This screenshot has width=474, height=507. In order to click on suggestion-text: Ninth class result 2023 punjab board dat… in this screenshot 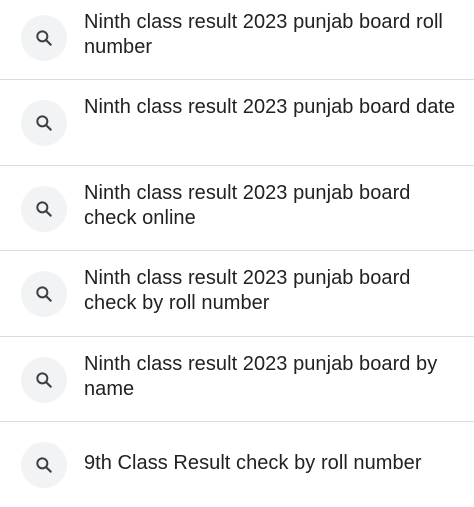, I will do `click(270, 107)`.